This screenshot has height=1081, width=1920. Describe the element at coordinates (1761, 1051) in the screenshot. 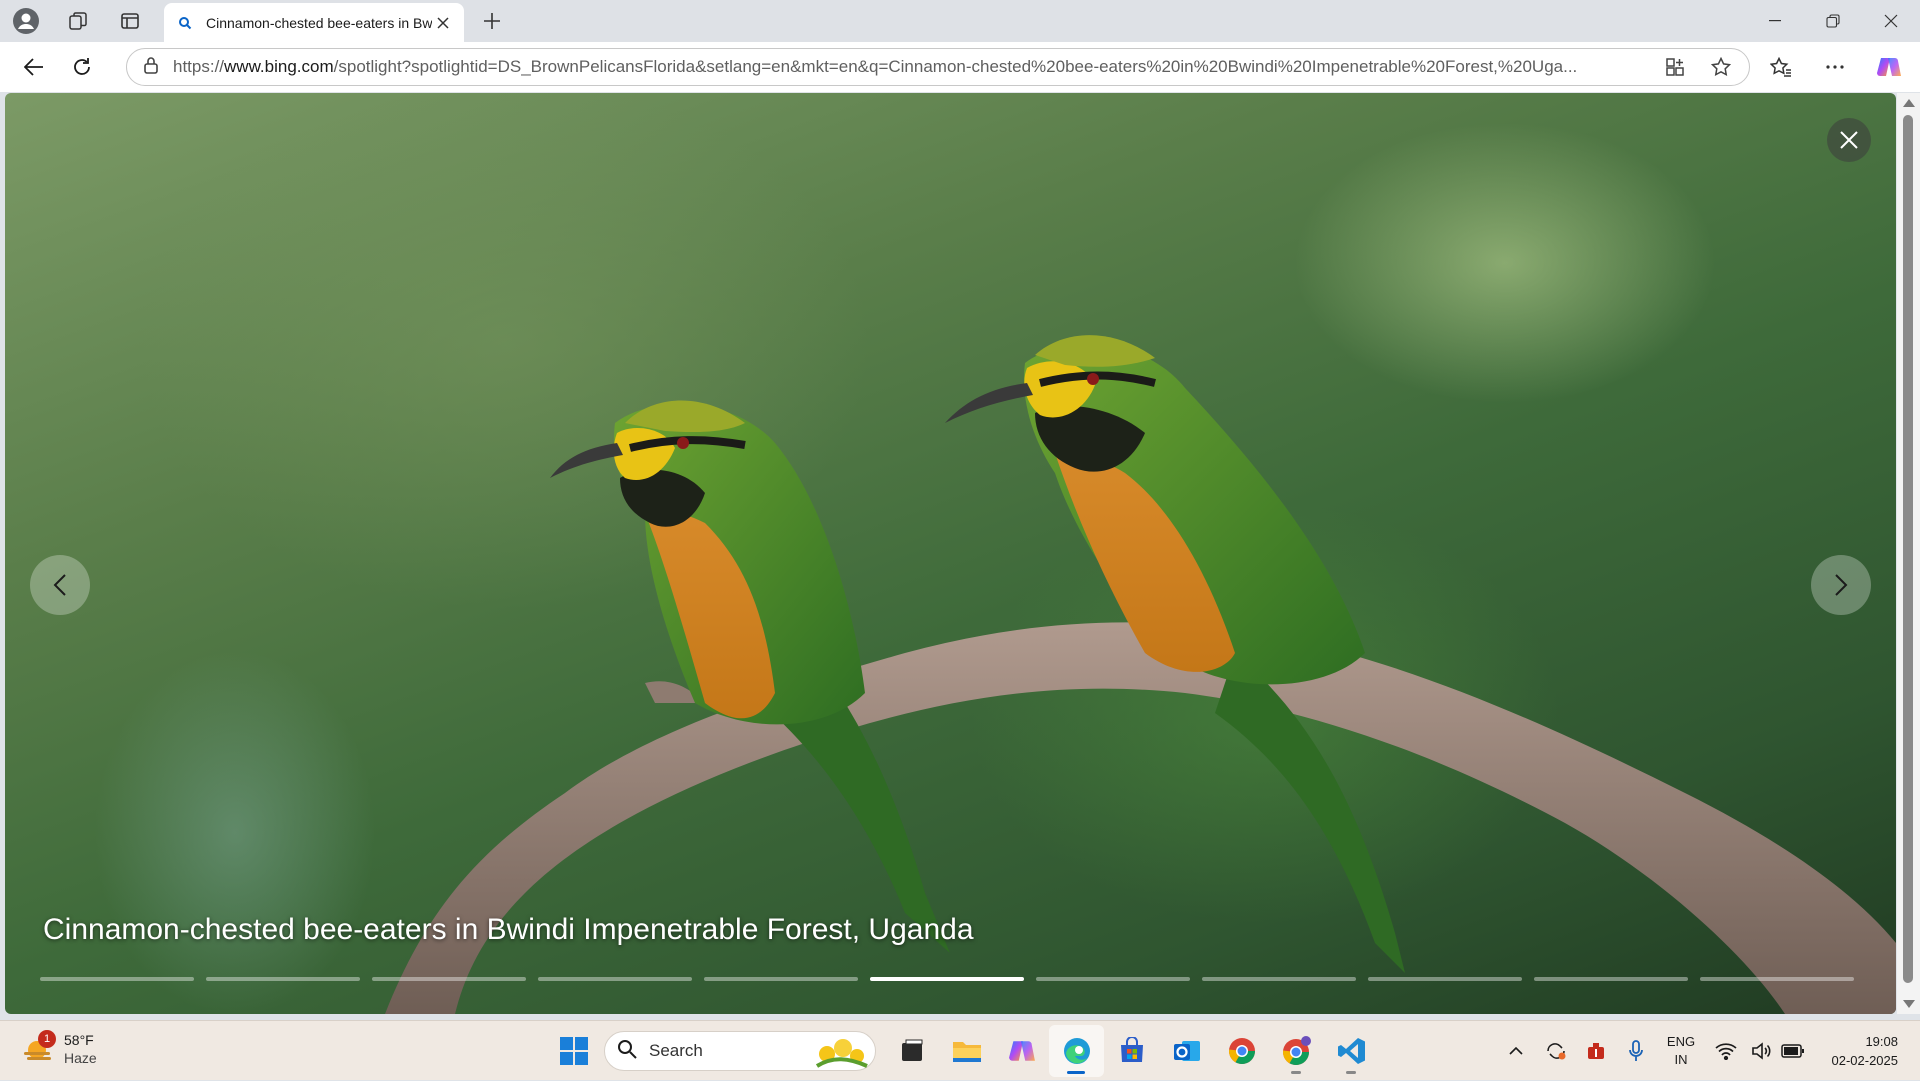

I see `volume-icon` at that location.